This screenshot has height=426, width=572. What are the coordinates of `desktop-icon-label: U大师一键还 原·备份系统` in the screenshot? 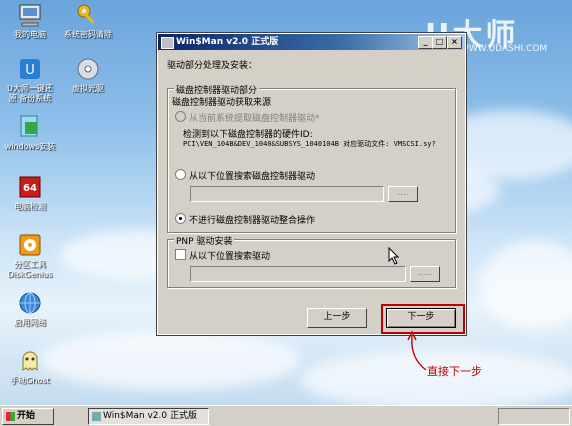 It's located at (30, 93).